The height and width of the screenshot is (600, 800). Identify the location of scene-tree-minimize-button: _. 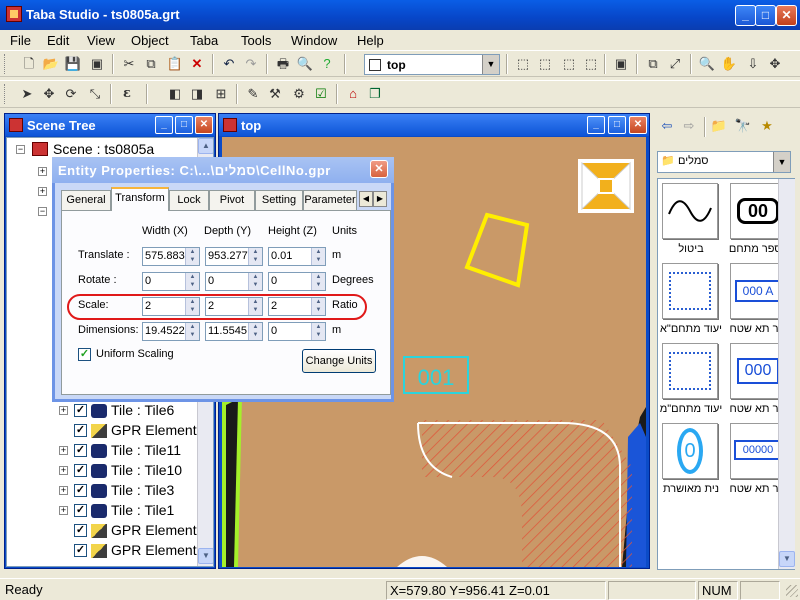
(164, 125).